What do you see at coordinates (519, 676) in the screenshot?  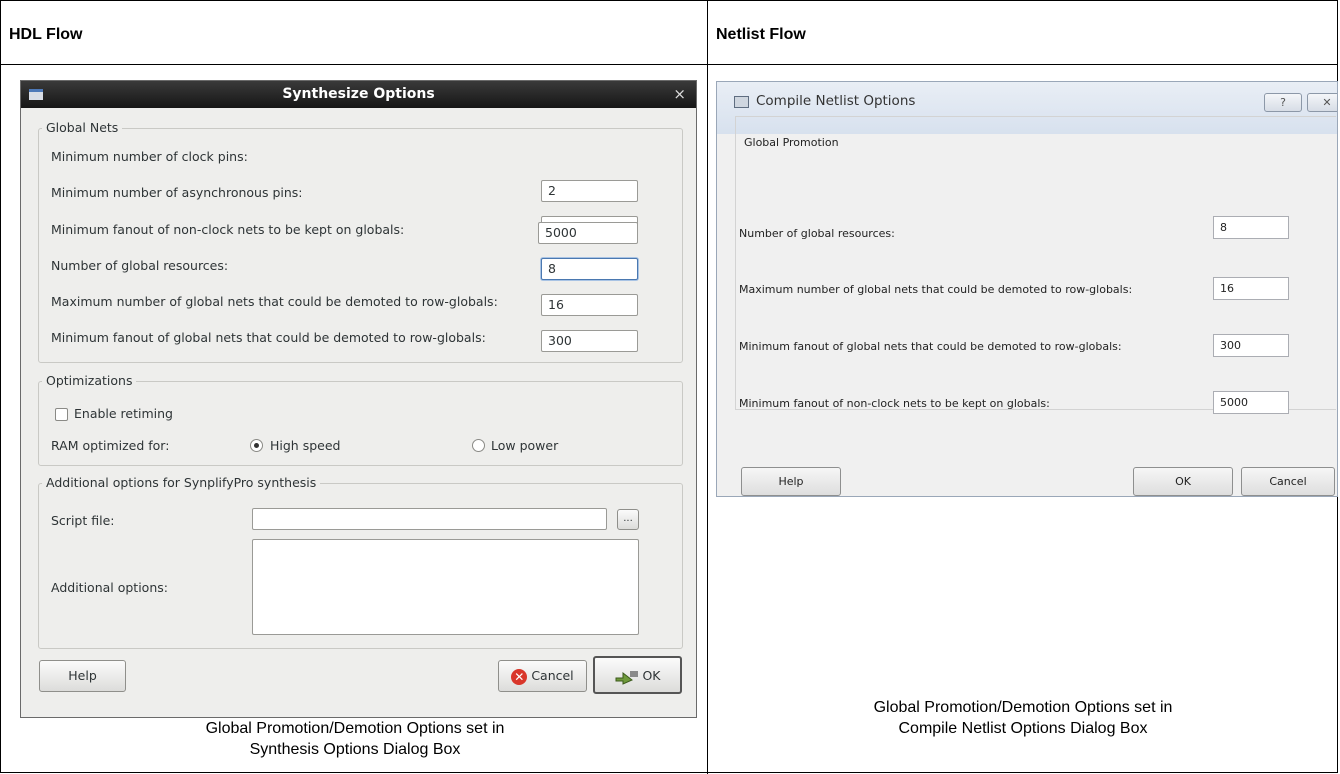 I see `cancel-icon: ✕` at bounding box center [519, 676].